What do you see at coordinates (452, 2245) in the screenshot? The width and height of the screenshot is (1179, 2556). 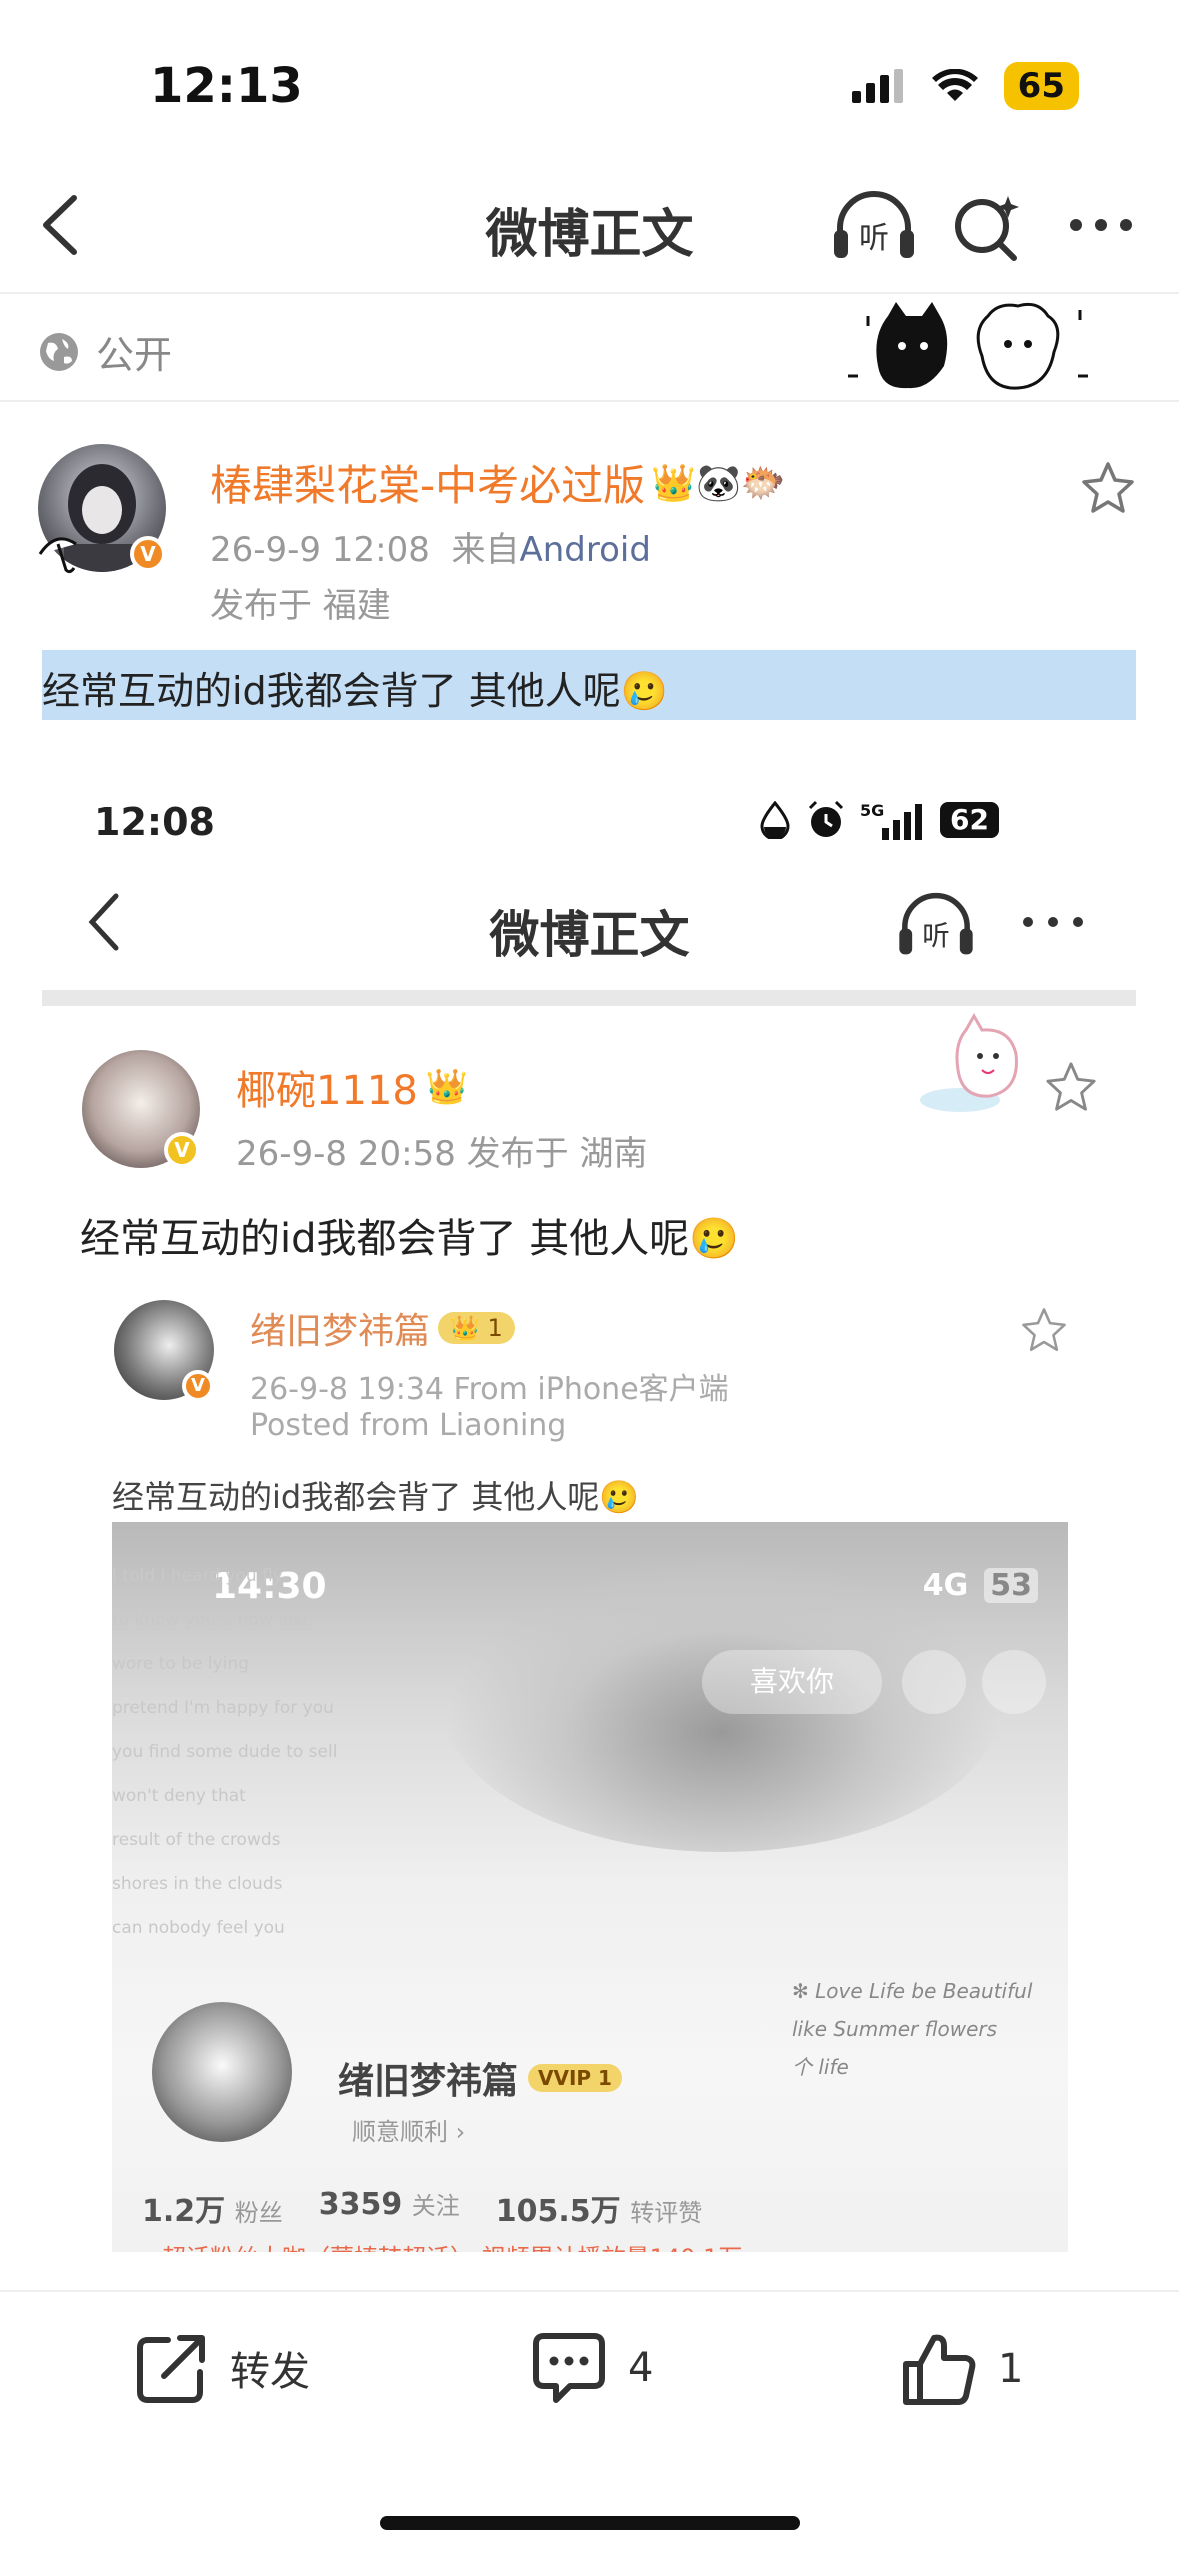 I see `image-bottom-text: 超话粉丝大咖（蒙椿韩超话） 视频累计播放量140.1万` at bounding box center [452, 2245].